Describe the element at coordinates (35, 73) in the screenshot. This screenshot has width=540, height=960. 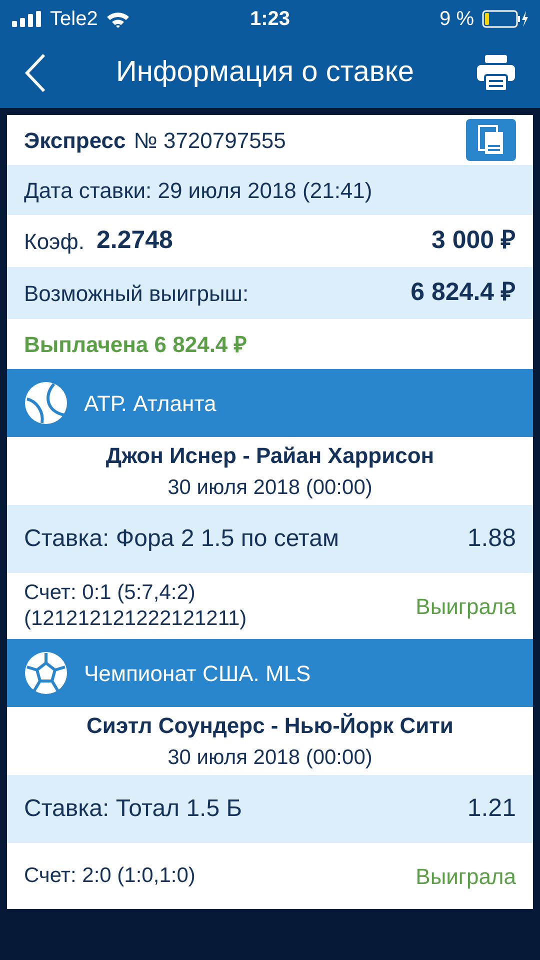
I see `back-chevron-icon` at that location.